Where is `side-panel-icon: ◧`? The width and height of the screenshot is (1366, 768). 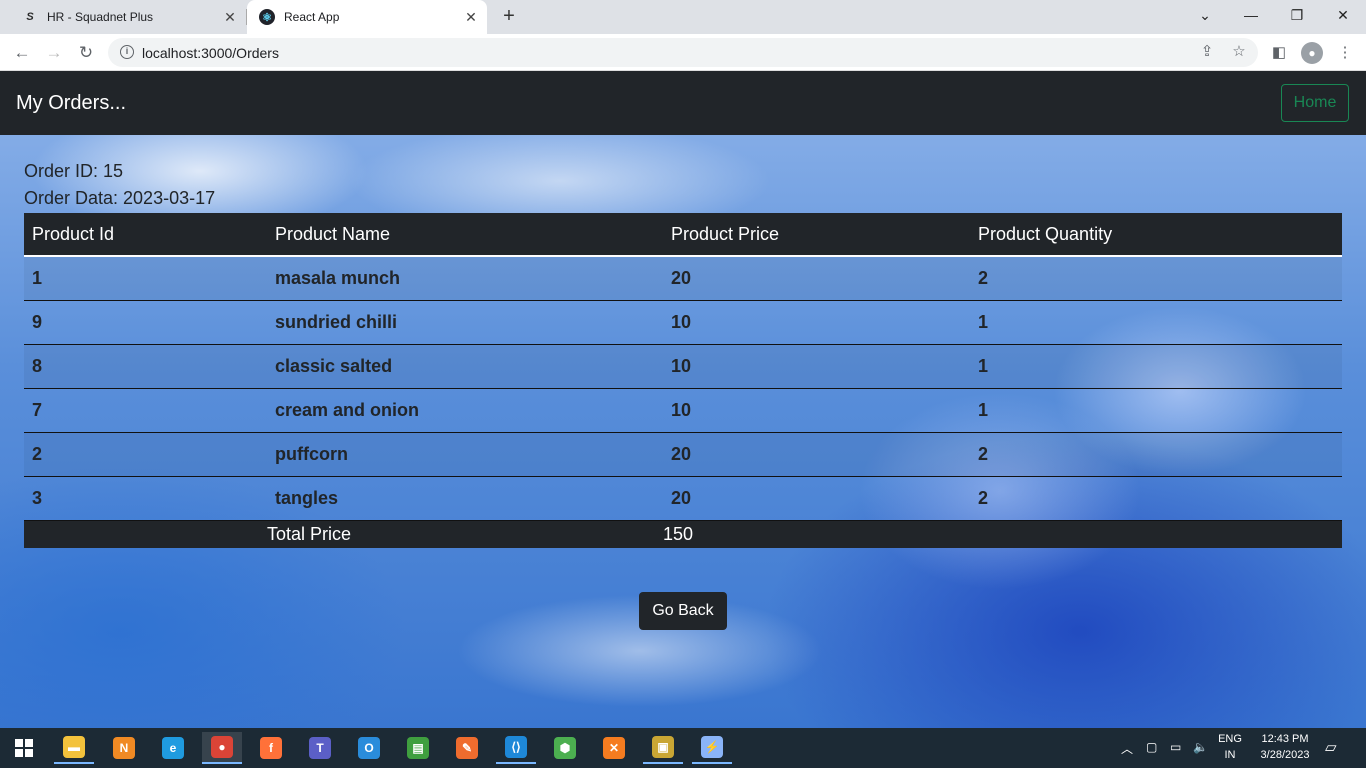
side-panel-icon: ◧ is located at coordinates (1279, 53).